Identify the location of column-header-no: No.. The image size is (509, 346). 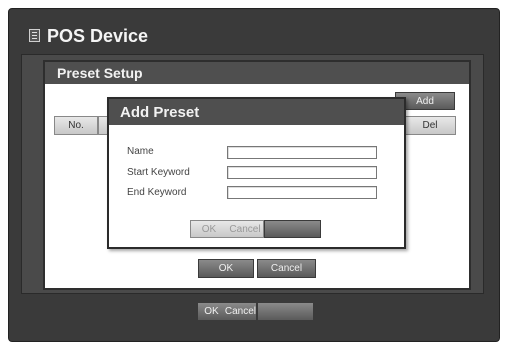
(76, 125).